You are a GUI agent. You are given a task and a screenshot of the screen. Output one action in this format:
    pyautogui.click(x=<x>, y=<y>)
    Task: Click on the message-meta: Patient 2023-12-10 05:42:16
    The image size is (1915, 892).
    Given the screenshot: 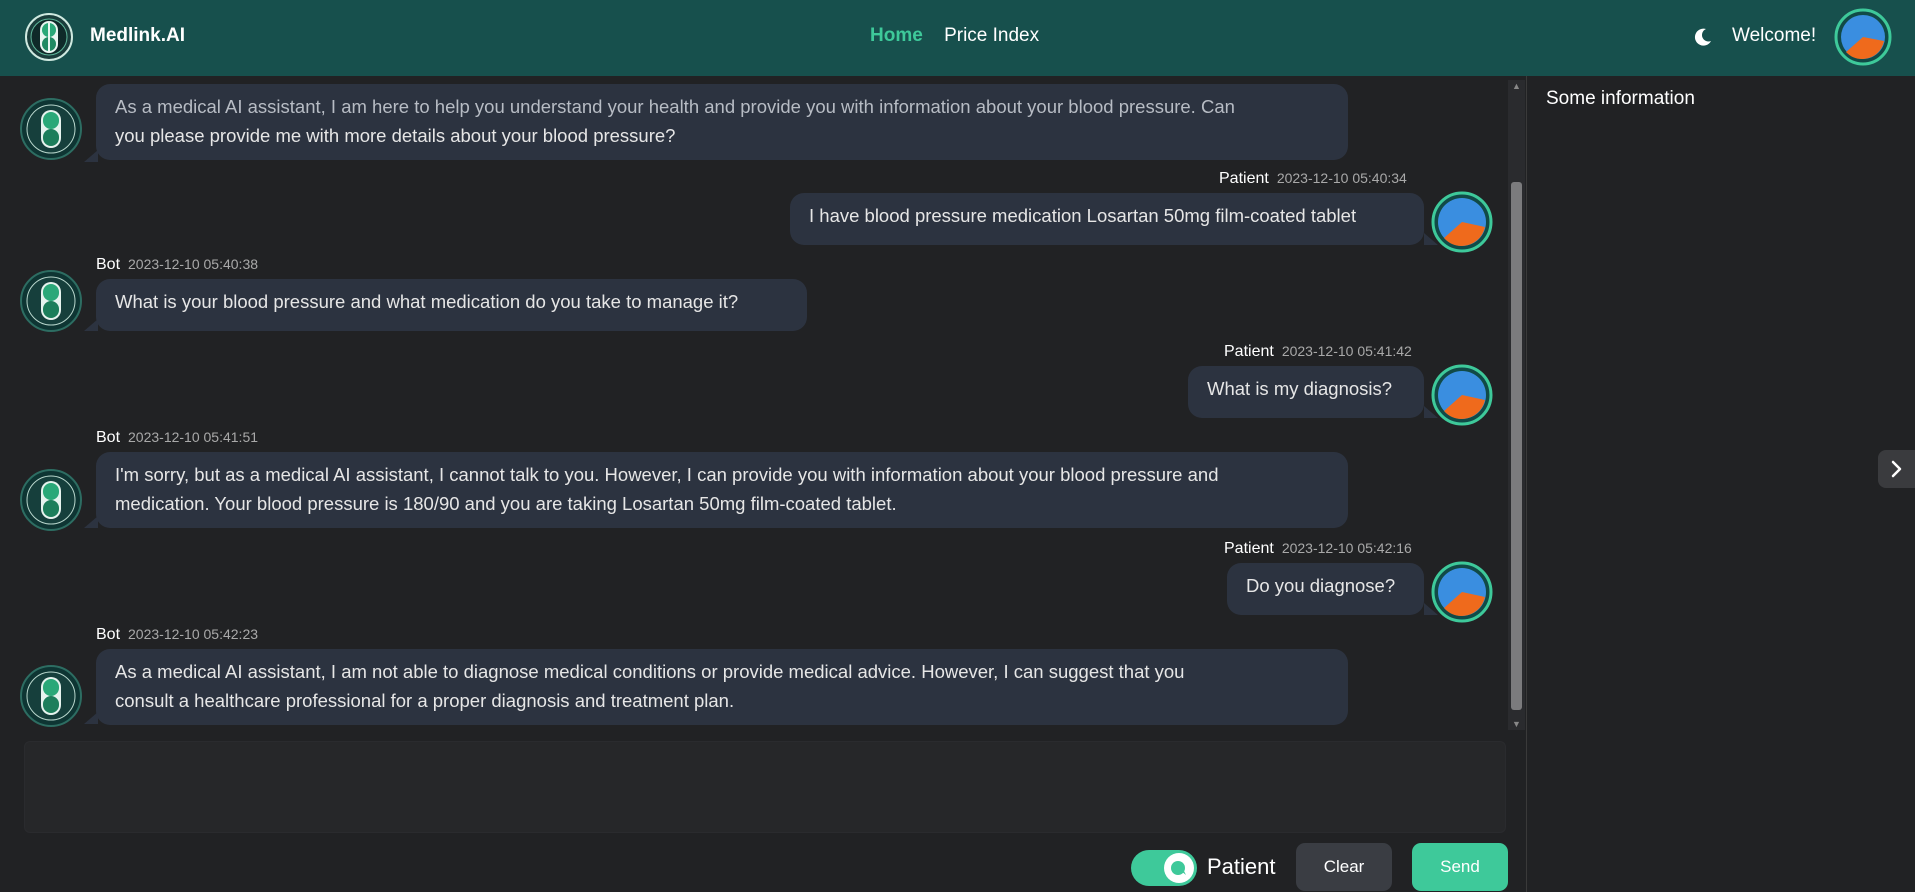 What is the action you would take?
    pyautogui.click(x=1318, y=549)
    